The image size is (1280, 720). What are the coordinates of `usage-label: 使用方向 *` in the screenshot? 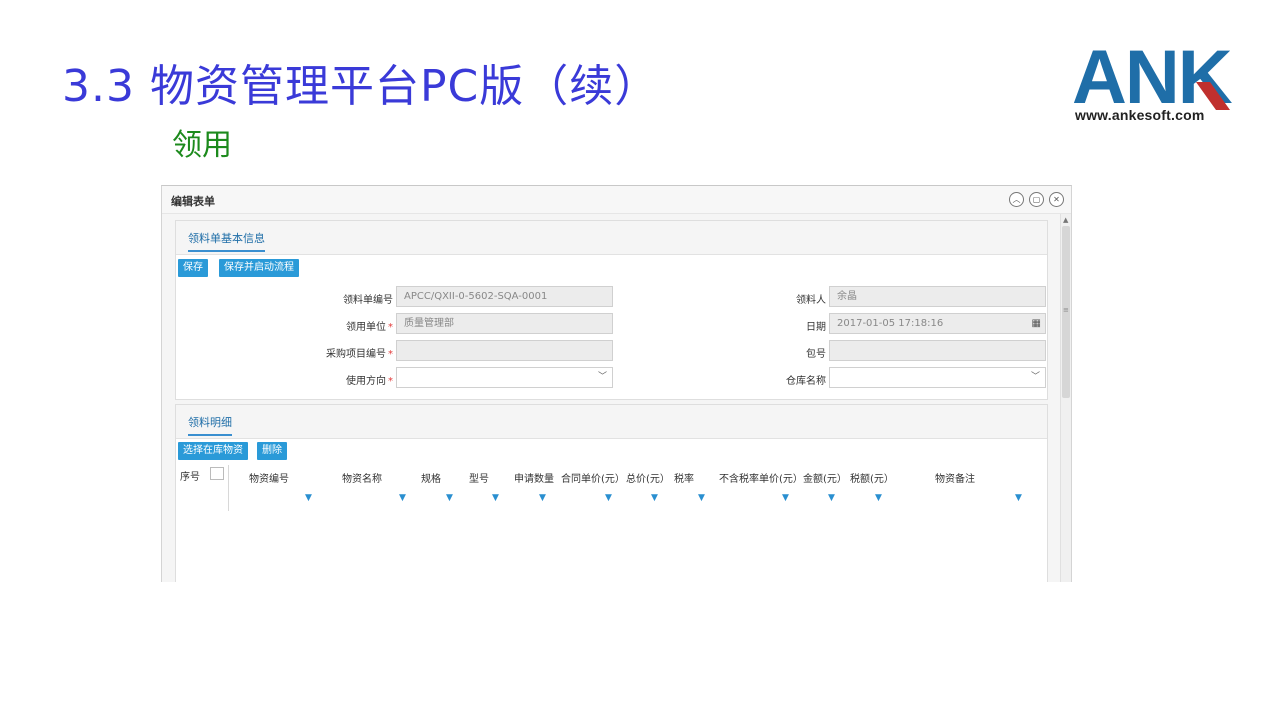 It's located at (369, 381).